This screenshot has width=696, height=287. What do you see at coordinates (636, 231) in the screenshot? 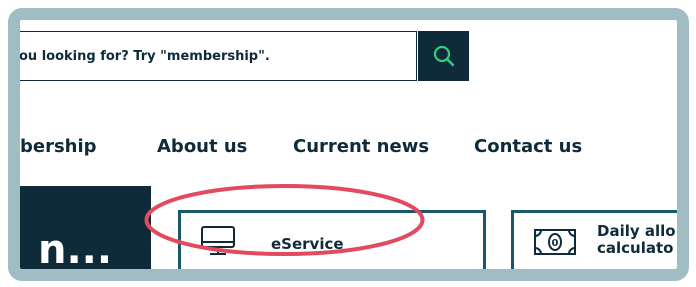
I see `daily-allowance-label-line1: Daily allo` at bounding box center [636, 231].